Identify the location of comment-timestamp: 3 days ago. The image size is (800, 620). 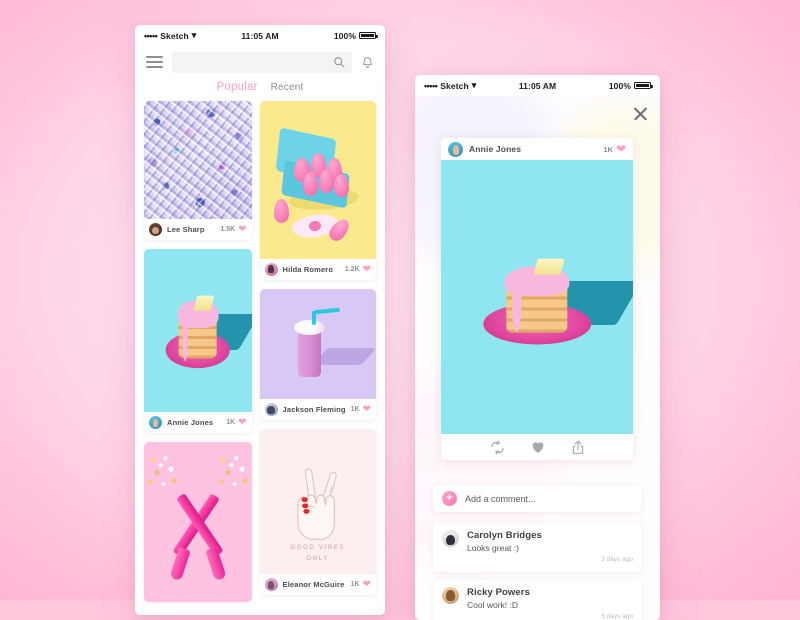
(617, 559).